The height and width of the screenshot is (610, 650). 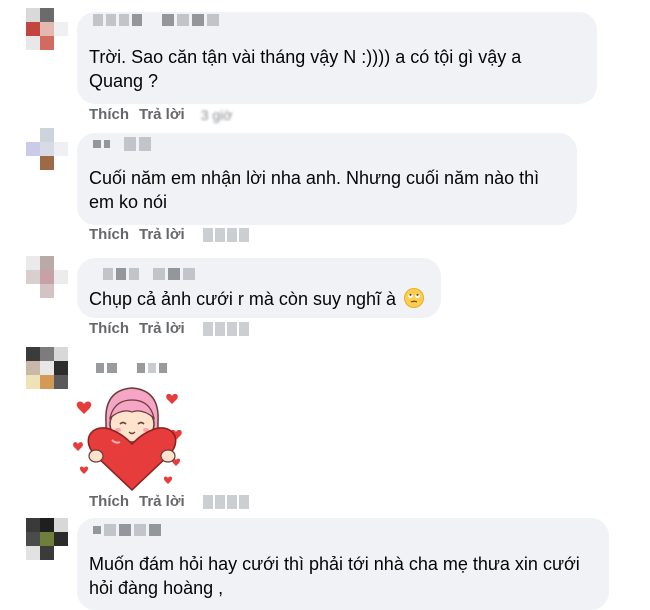 I want to click on comment-timestamp: 3 giờ, so click(x=217, y=115).